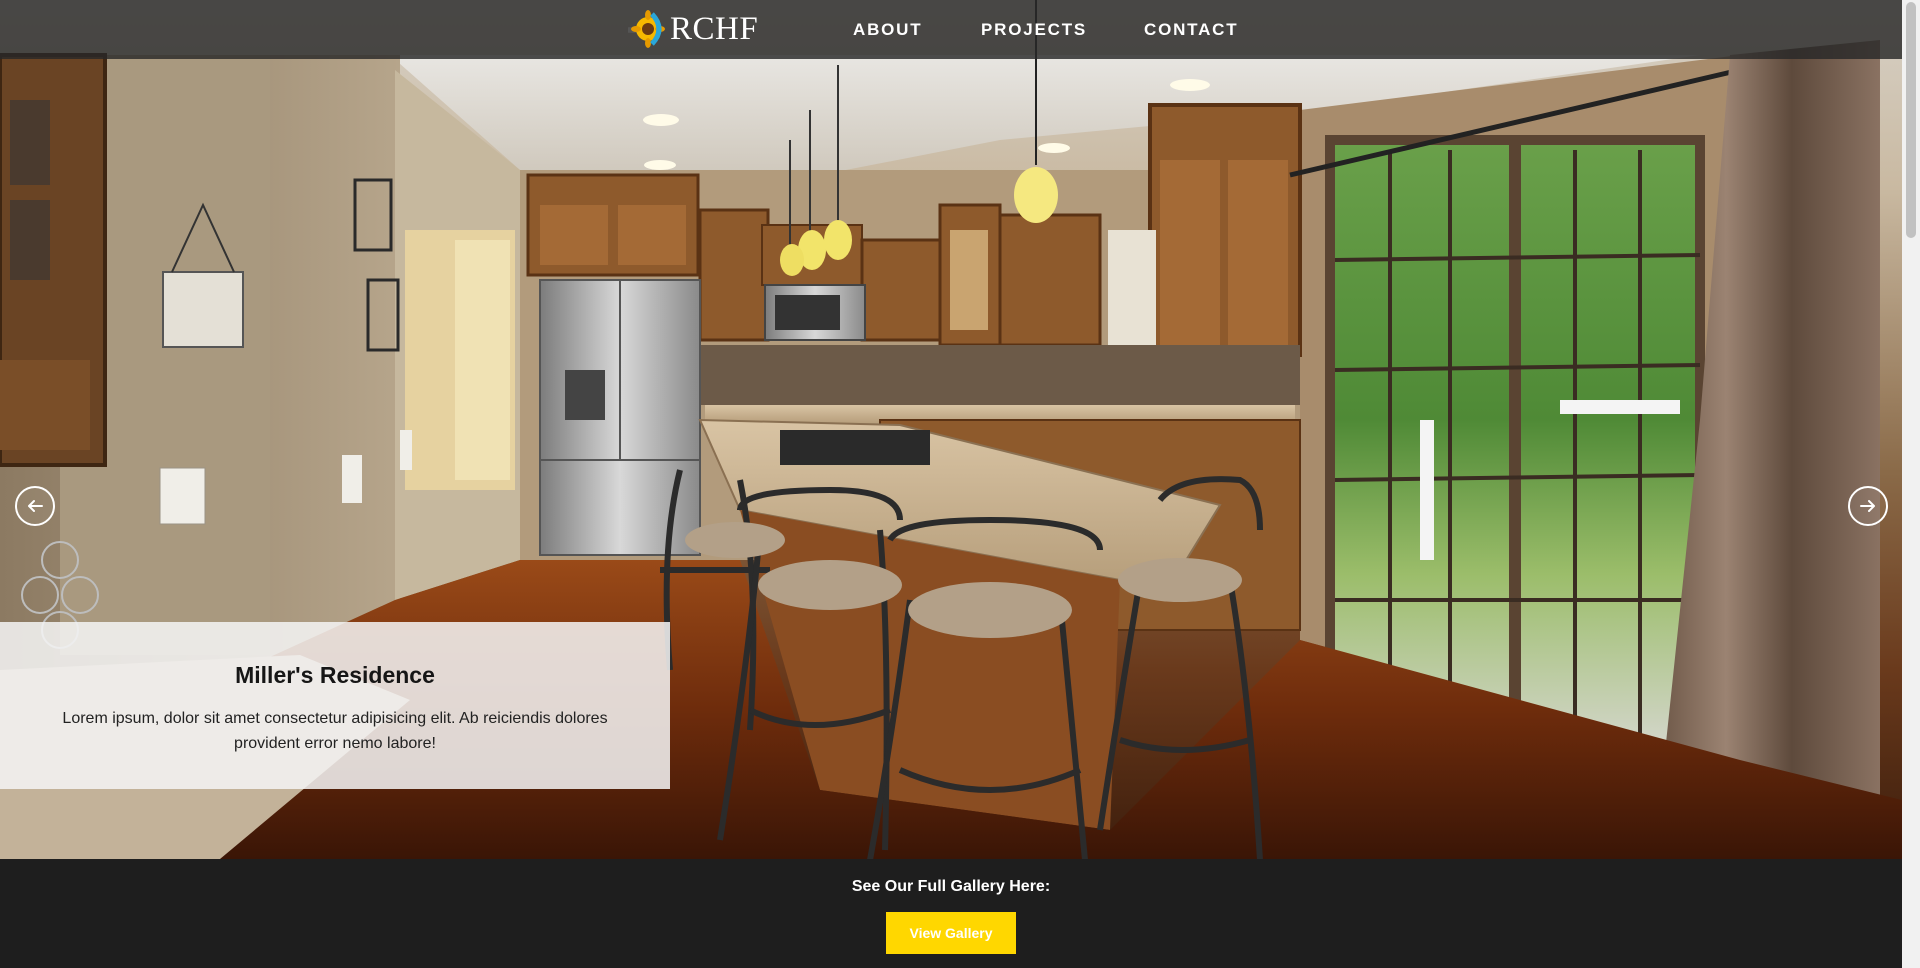  I want to click on slider-prev-button, so click(35, 506).